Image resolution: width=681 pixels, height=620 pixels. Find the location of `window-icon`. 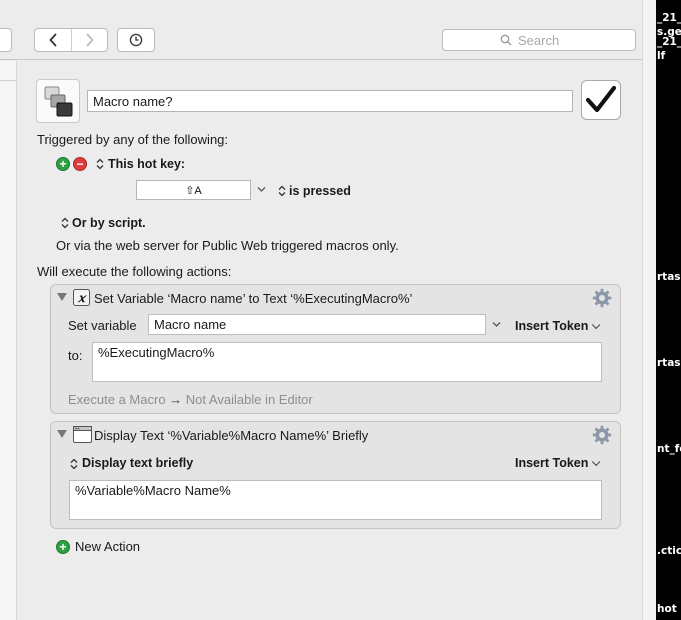

window-icon is located at coordinates (82, 434).